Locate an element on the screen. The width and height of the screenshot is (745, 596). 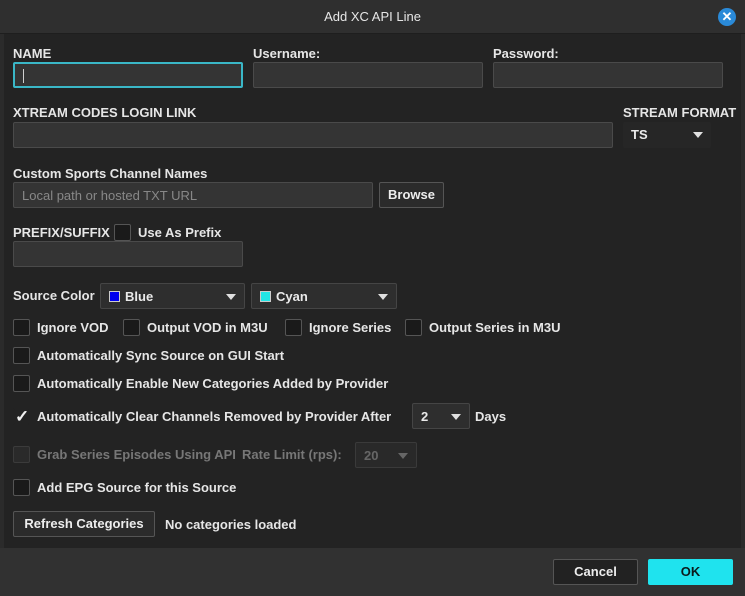
color-swatch-blue is located at coordinates (114, 296).